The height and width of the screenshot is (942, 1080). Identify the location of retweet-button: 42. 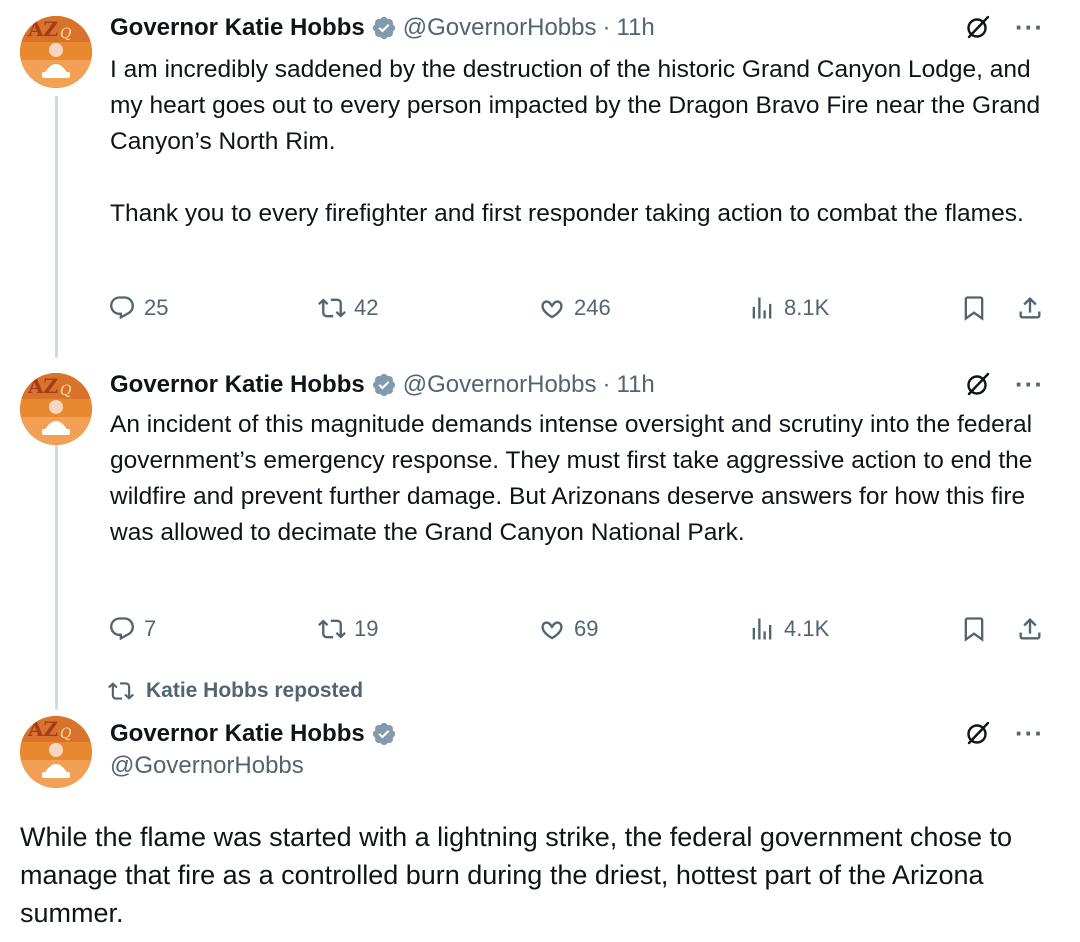
(348, 308).